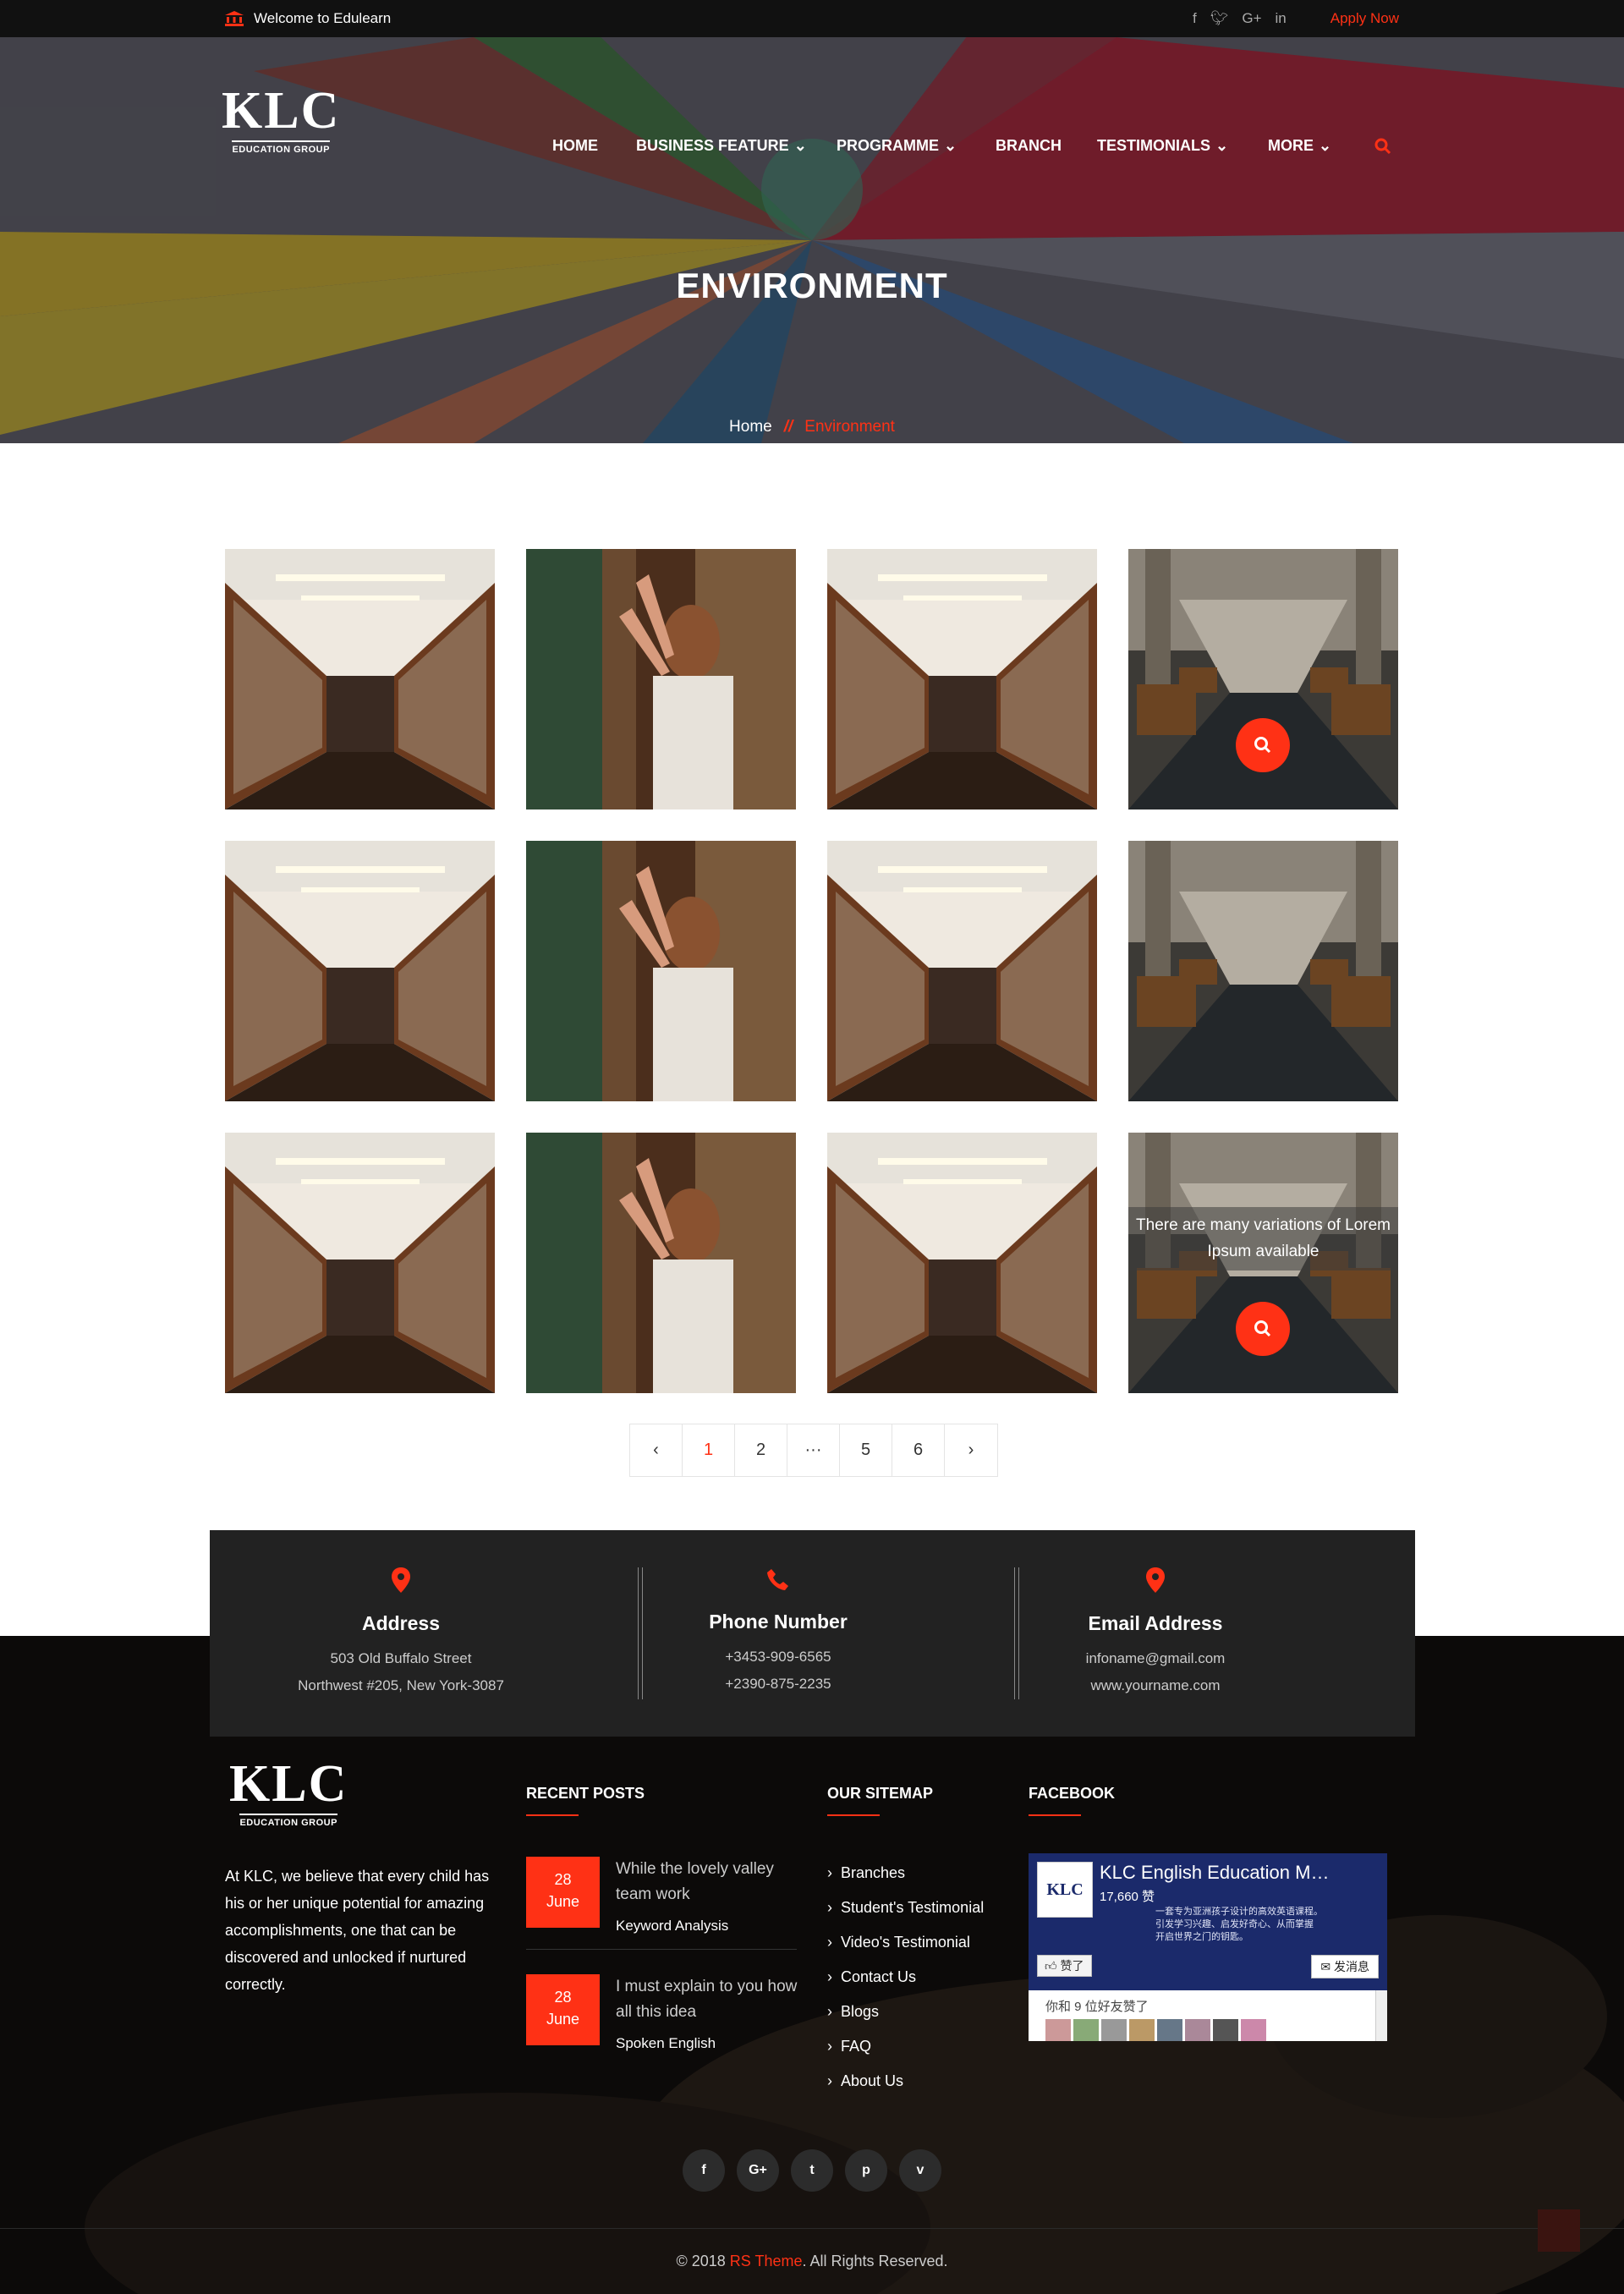 Image resolution: width=1624 pixels, height=2294 pixels. Describe the element at coordinates (905, 1873) in the screenshot. I see `sitemap-item: › Branches` at that location.